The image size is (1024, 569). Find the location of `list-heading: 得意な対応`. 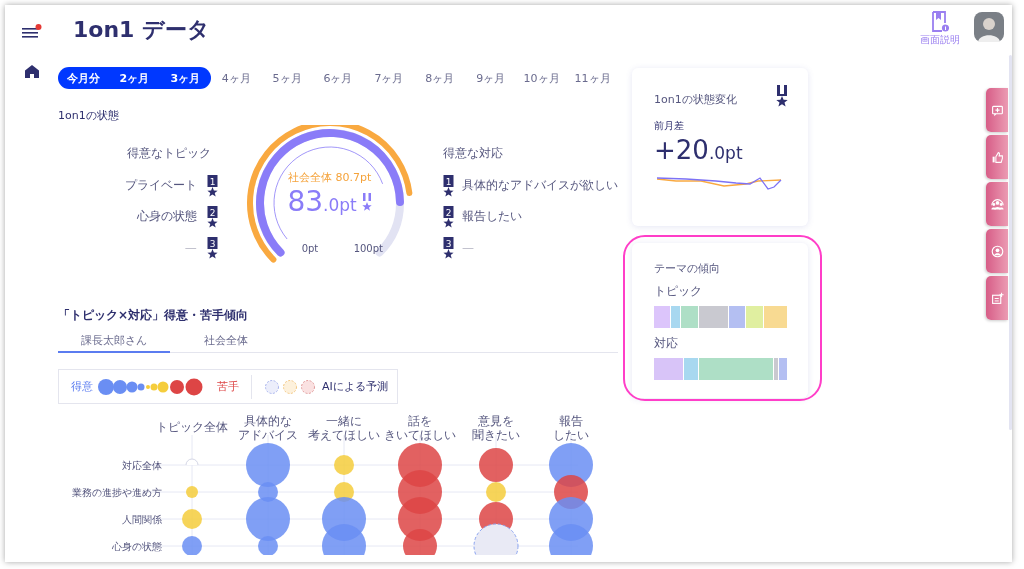

list-heading: 得意な対応 is located at coordinates (473, 153).